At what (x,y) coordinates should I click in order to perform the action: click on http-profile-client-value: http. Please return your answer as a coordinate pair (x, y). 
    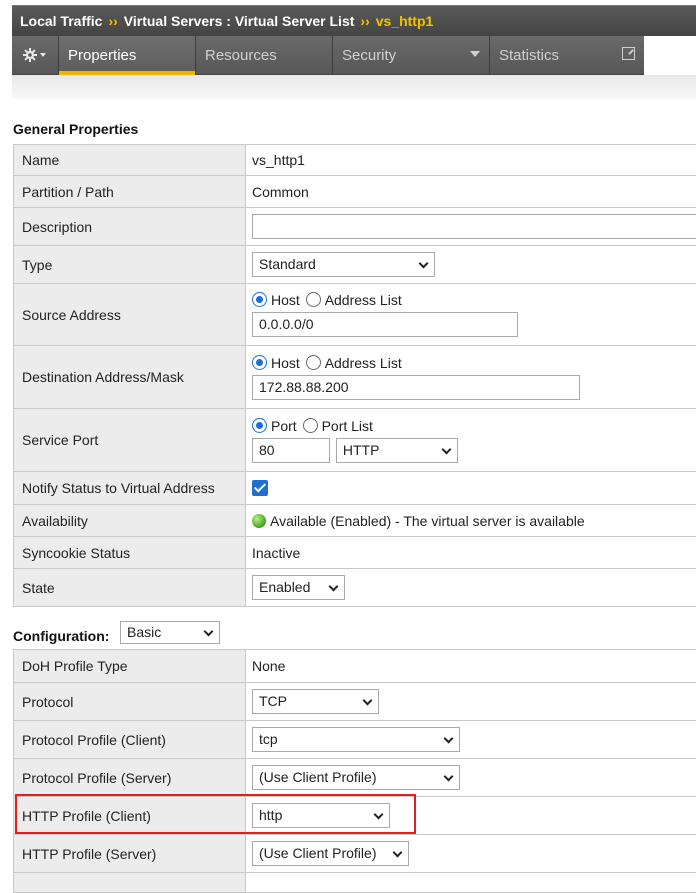
    Looking at the image, I should click on (270, 815).